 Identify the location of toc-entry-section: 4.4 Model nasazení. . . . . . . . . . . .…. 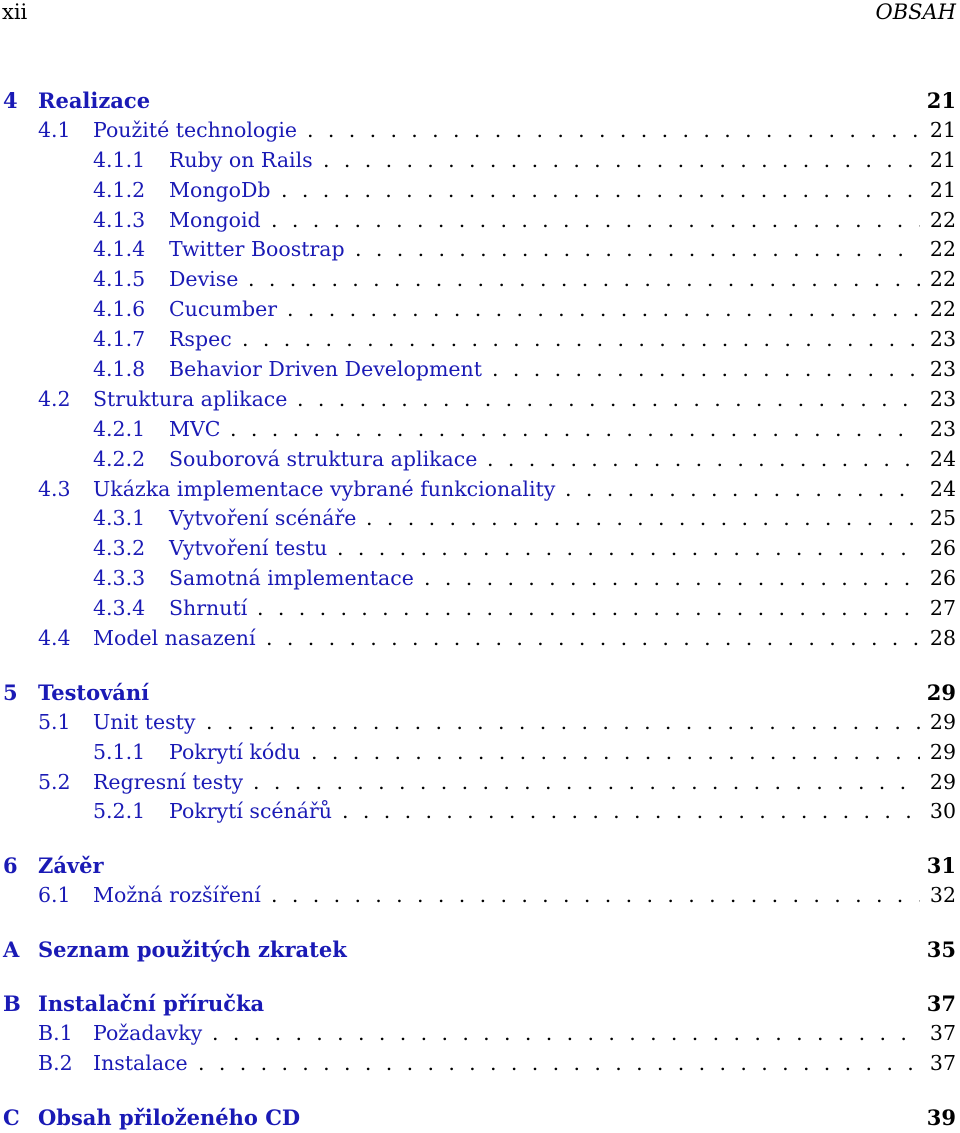
(480, 639).